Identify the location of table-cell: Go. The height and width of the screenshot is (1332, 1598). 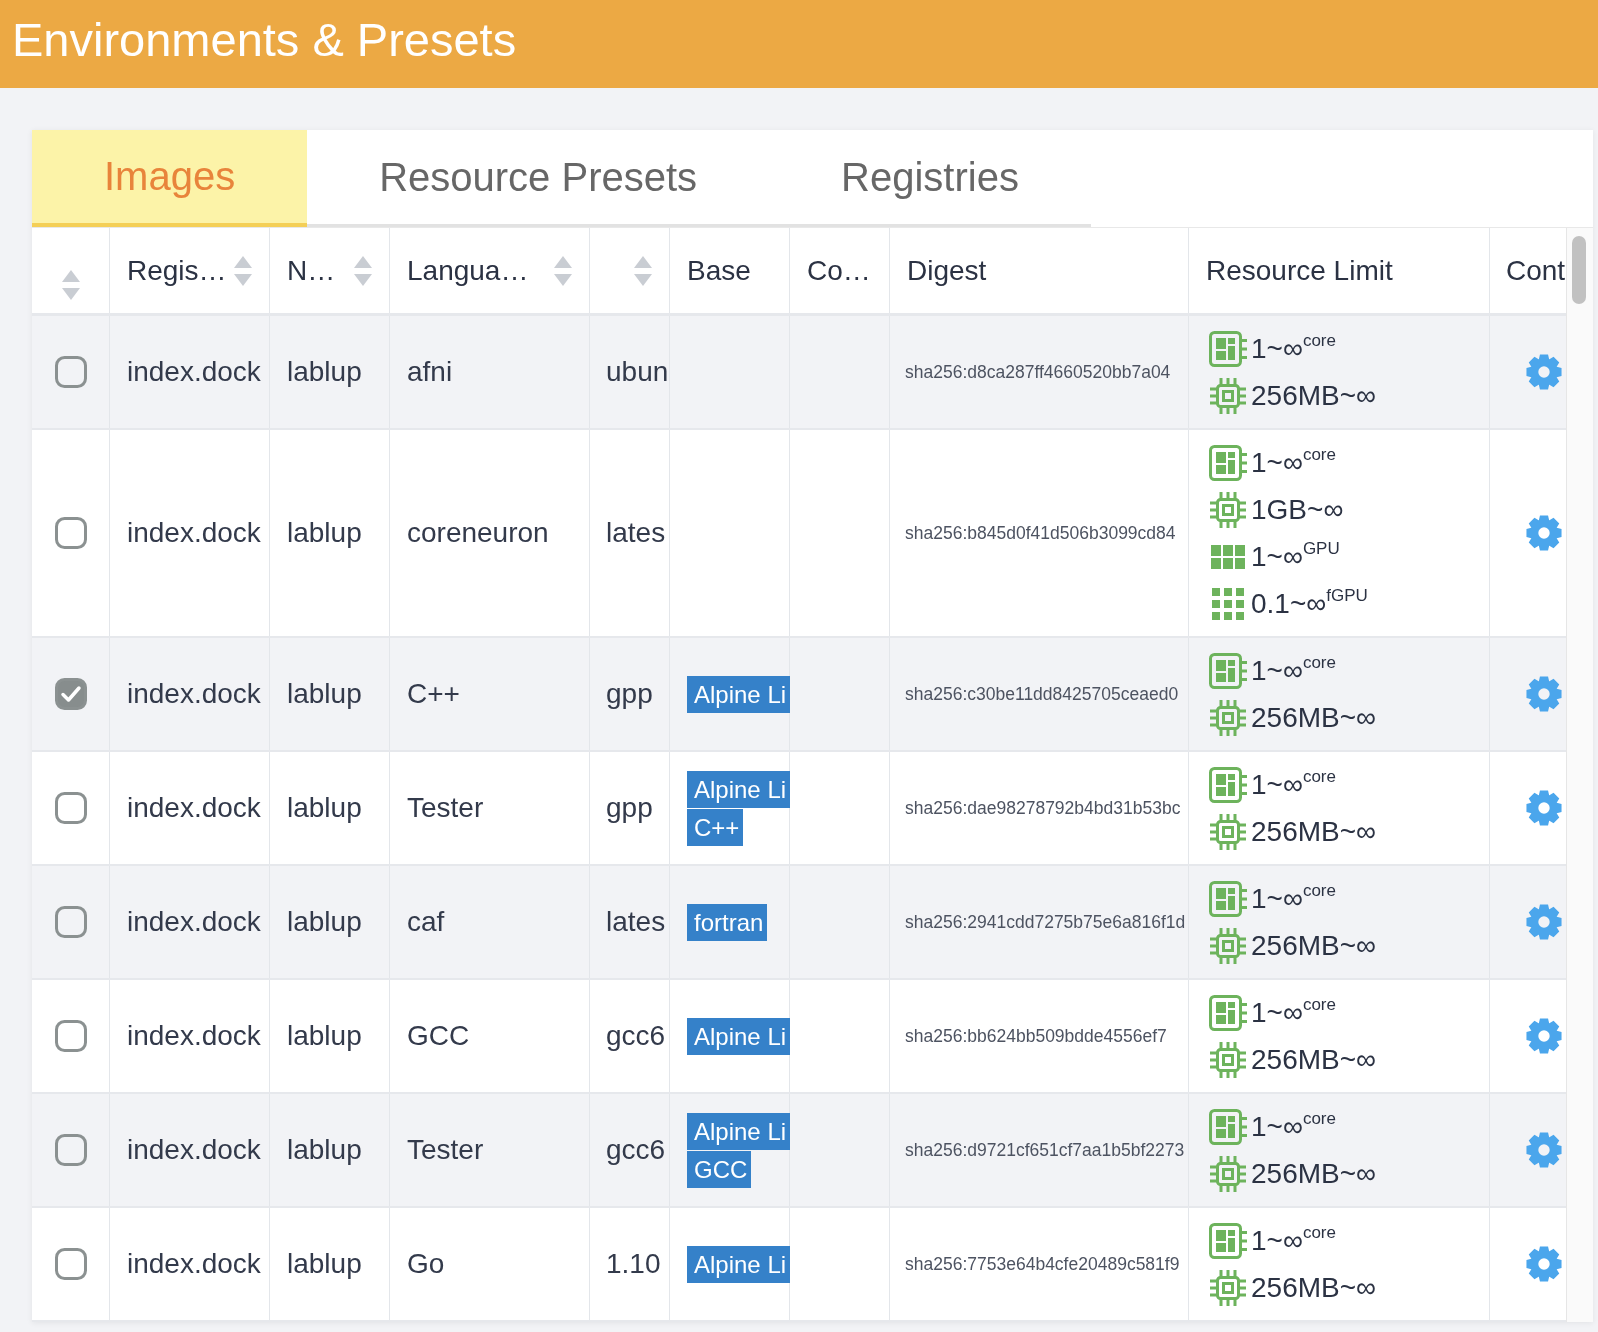
(490, 1264).